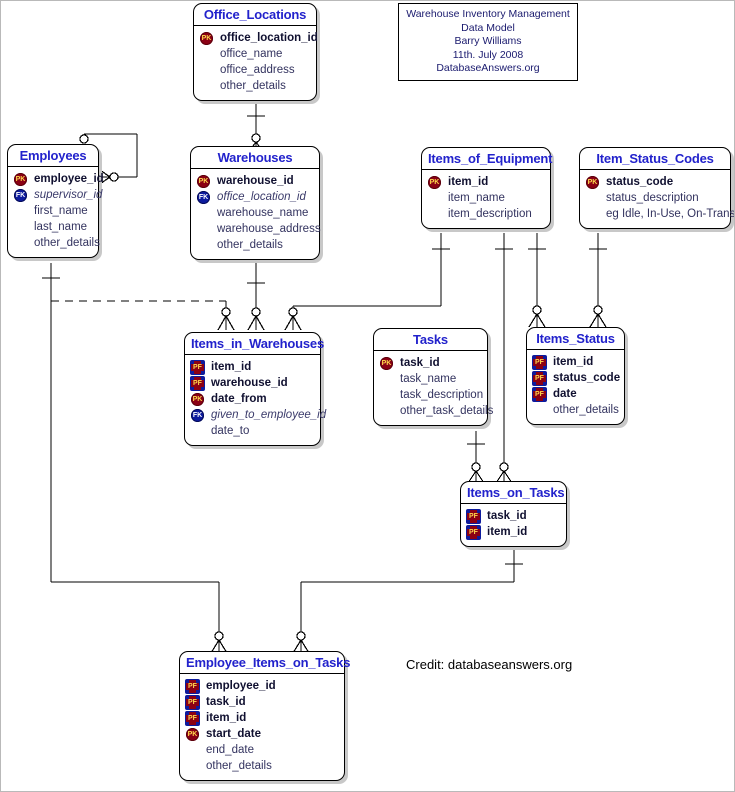  Describe the element at coordinates (655, 159) in the screenshot. I see `entity-title: Item_Status_Codes` at that location.